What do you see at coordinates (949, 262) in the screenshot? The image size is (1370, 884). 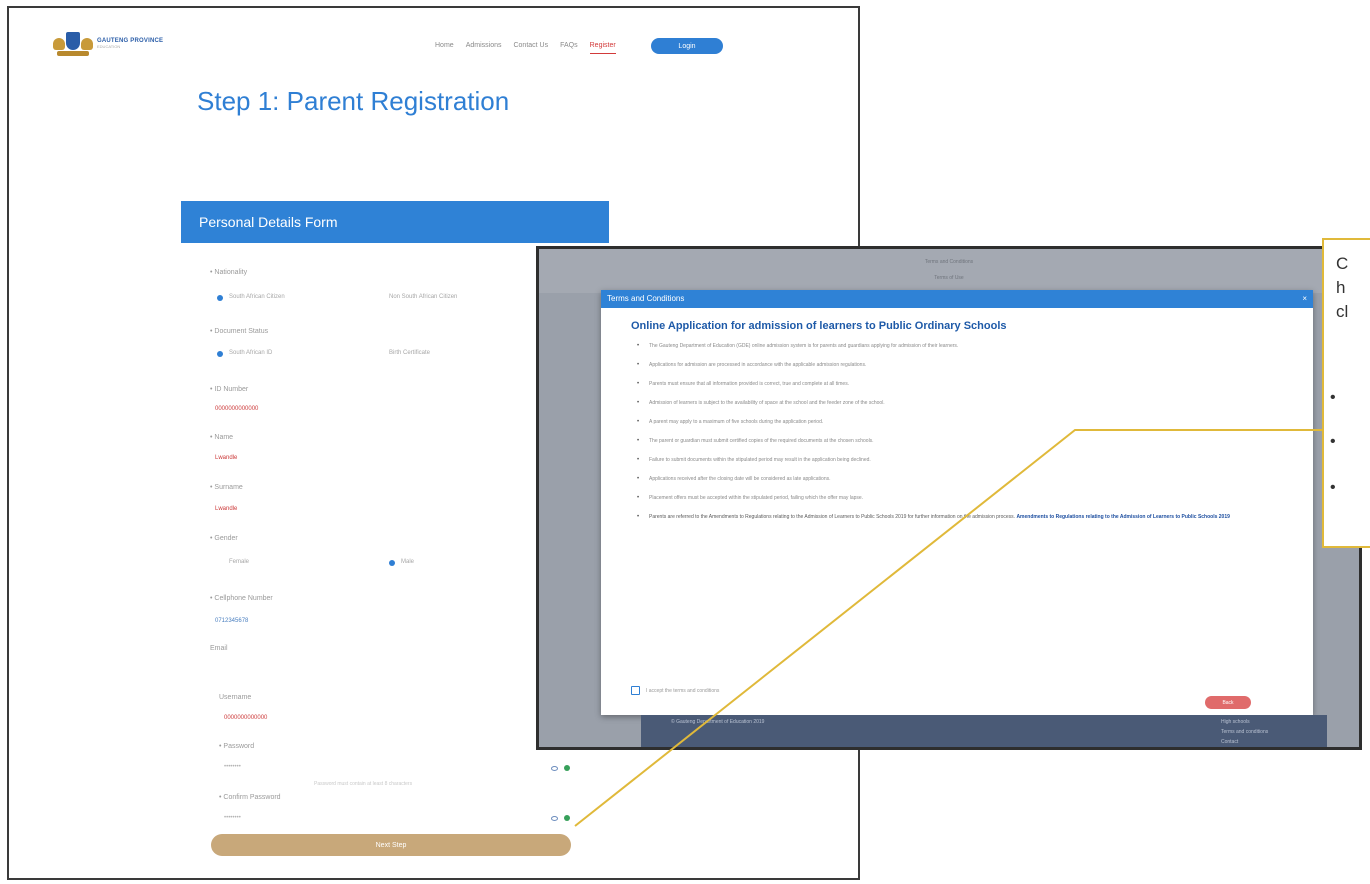 I see `backdrop-text-1: Terms and Conditions` at bounding box center [949, 262].